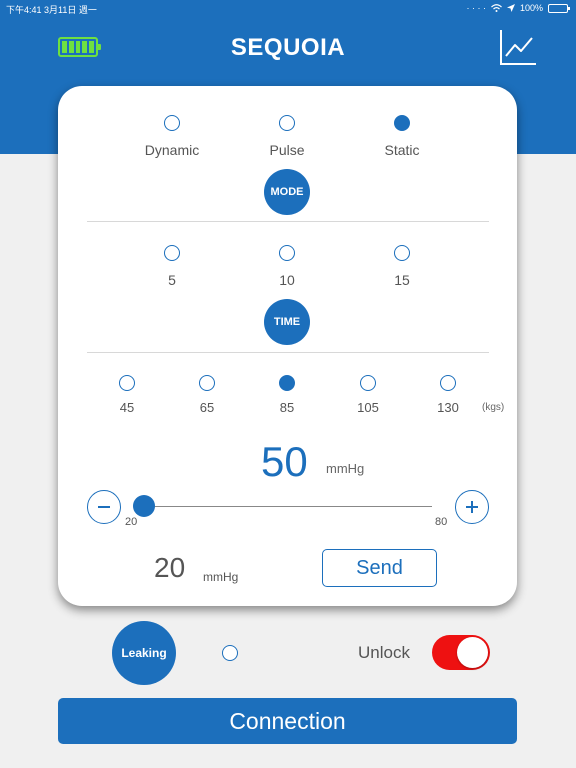 The image size is (576, 768). What do you see at coordinates (131, 522) in the screenshot?
I see `slider-min-label: 20` at bounding box center [131, 522].